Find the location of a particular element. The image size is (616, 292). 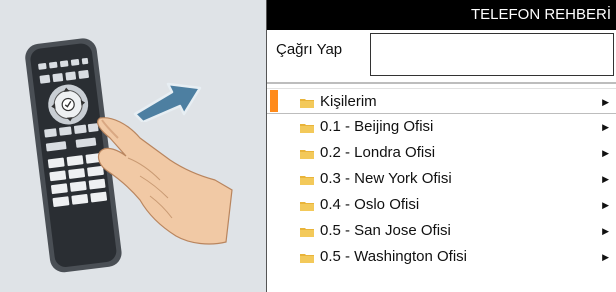

direction-arrow-icon is located at coordinates (167, 102).